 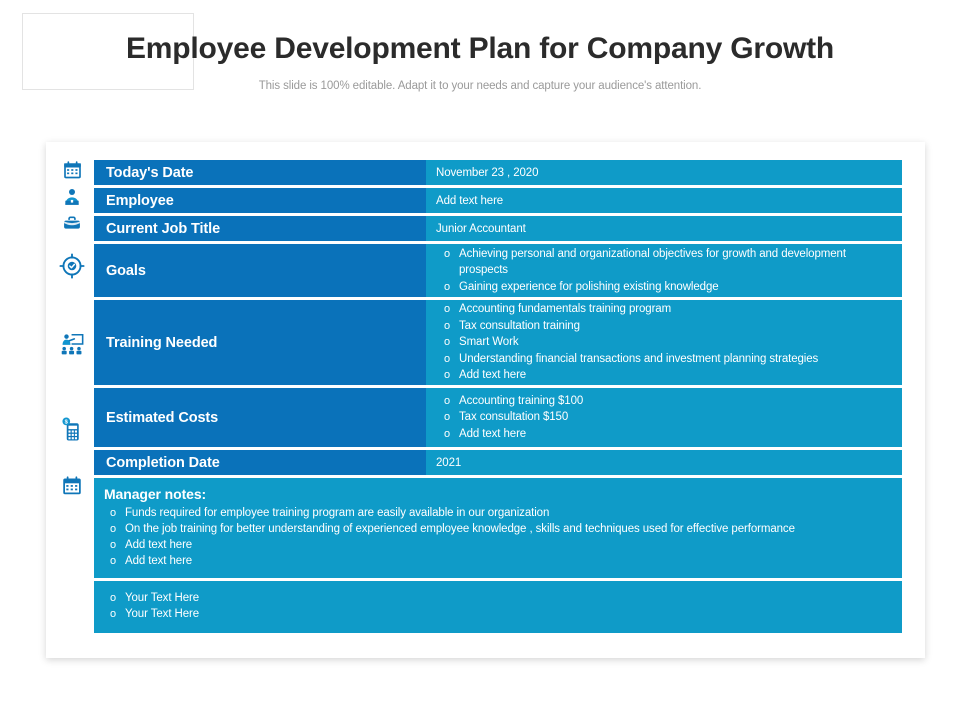 What do you see at coordinates (72, 224) in the screenshot?
I see `briefcase-icon` at bounding box center [72, 224].